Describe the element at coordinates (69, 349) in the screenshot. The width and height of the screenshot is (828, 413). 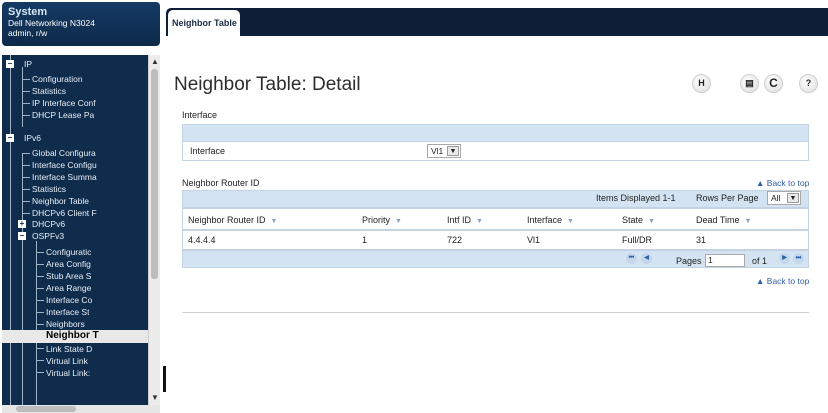
I see `nav-item-link-state-db: Link State D` at that location.